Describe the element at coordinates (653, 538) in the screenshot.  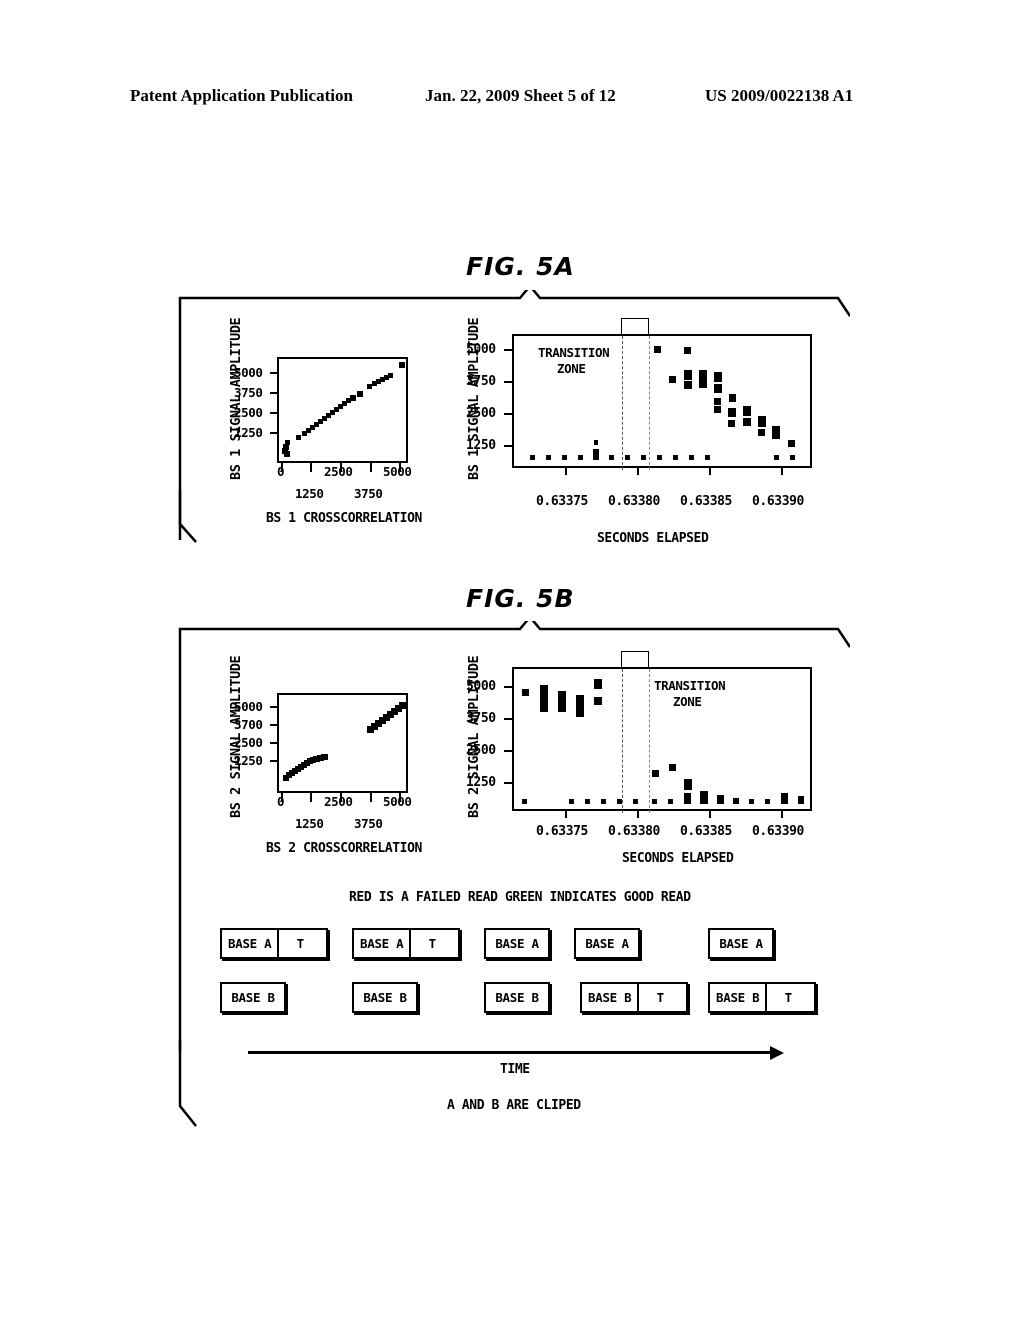
I see `fig5a-right-xlabel: SECONDS ELAPSED` at that location.